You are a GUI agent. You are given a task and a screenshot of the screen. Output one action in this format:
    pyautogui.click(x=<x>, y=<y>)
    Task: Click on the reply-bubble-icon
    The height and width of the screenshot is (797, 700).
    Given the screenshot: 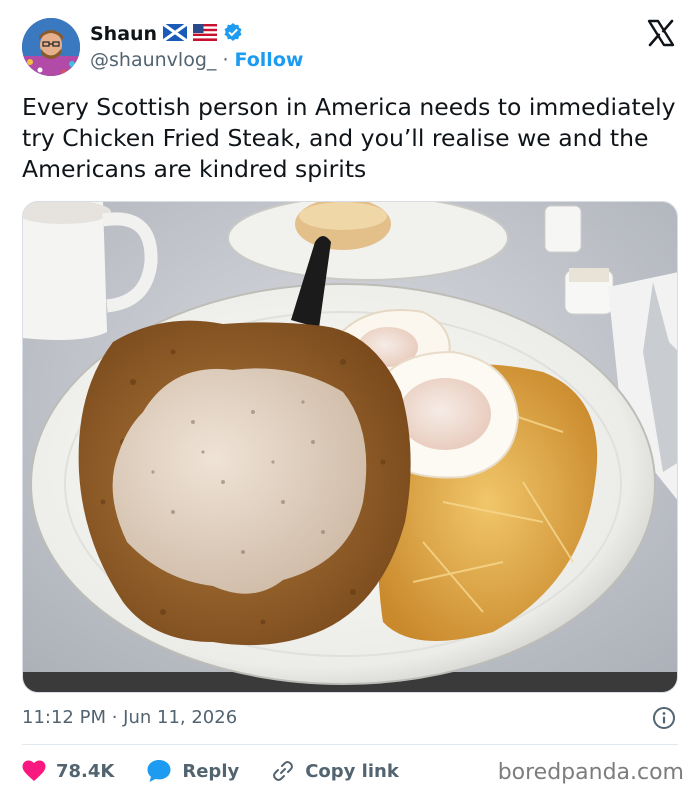 What is the action you would take?
    pyautogui.click(x=159, y=771)
    